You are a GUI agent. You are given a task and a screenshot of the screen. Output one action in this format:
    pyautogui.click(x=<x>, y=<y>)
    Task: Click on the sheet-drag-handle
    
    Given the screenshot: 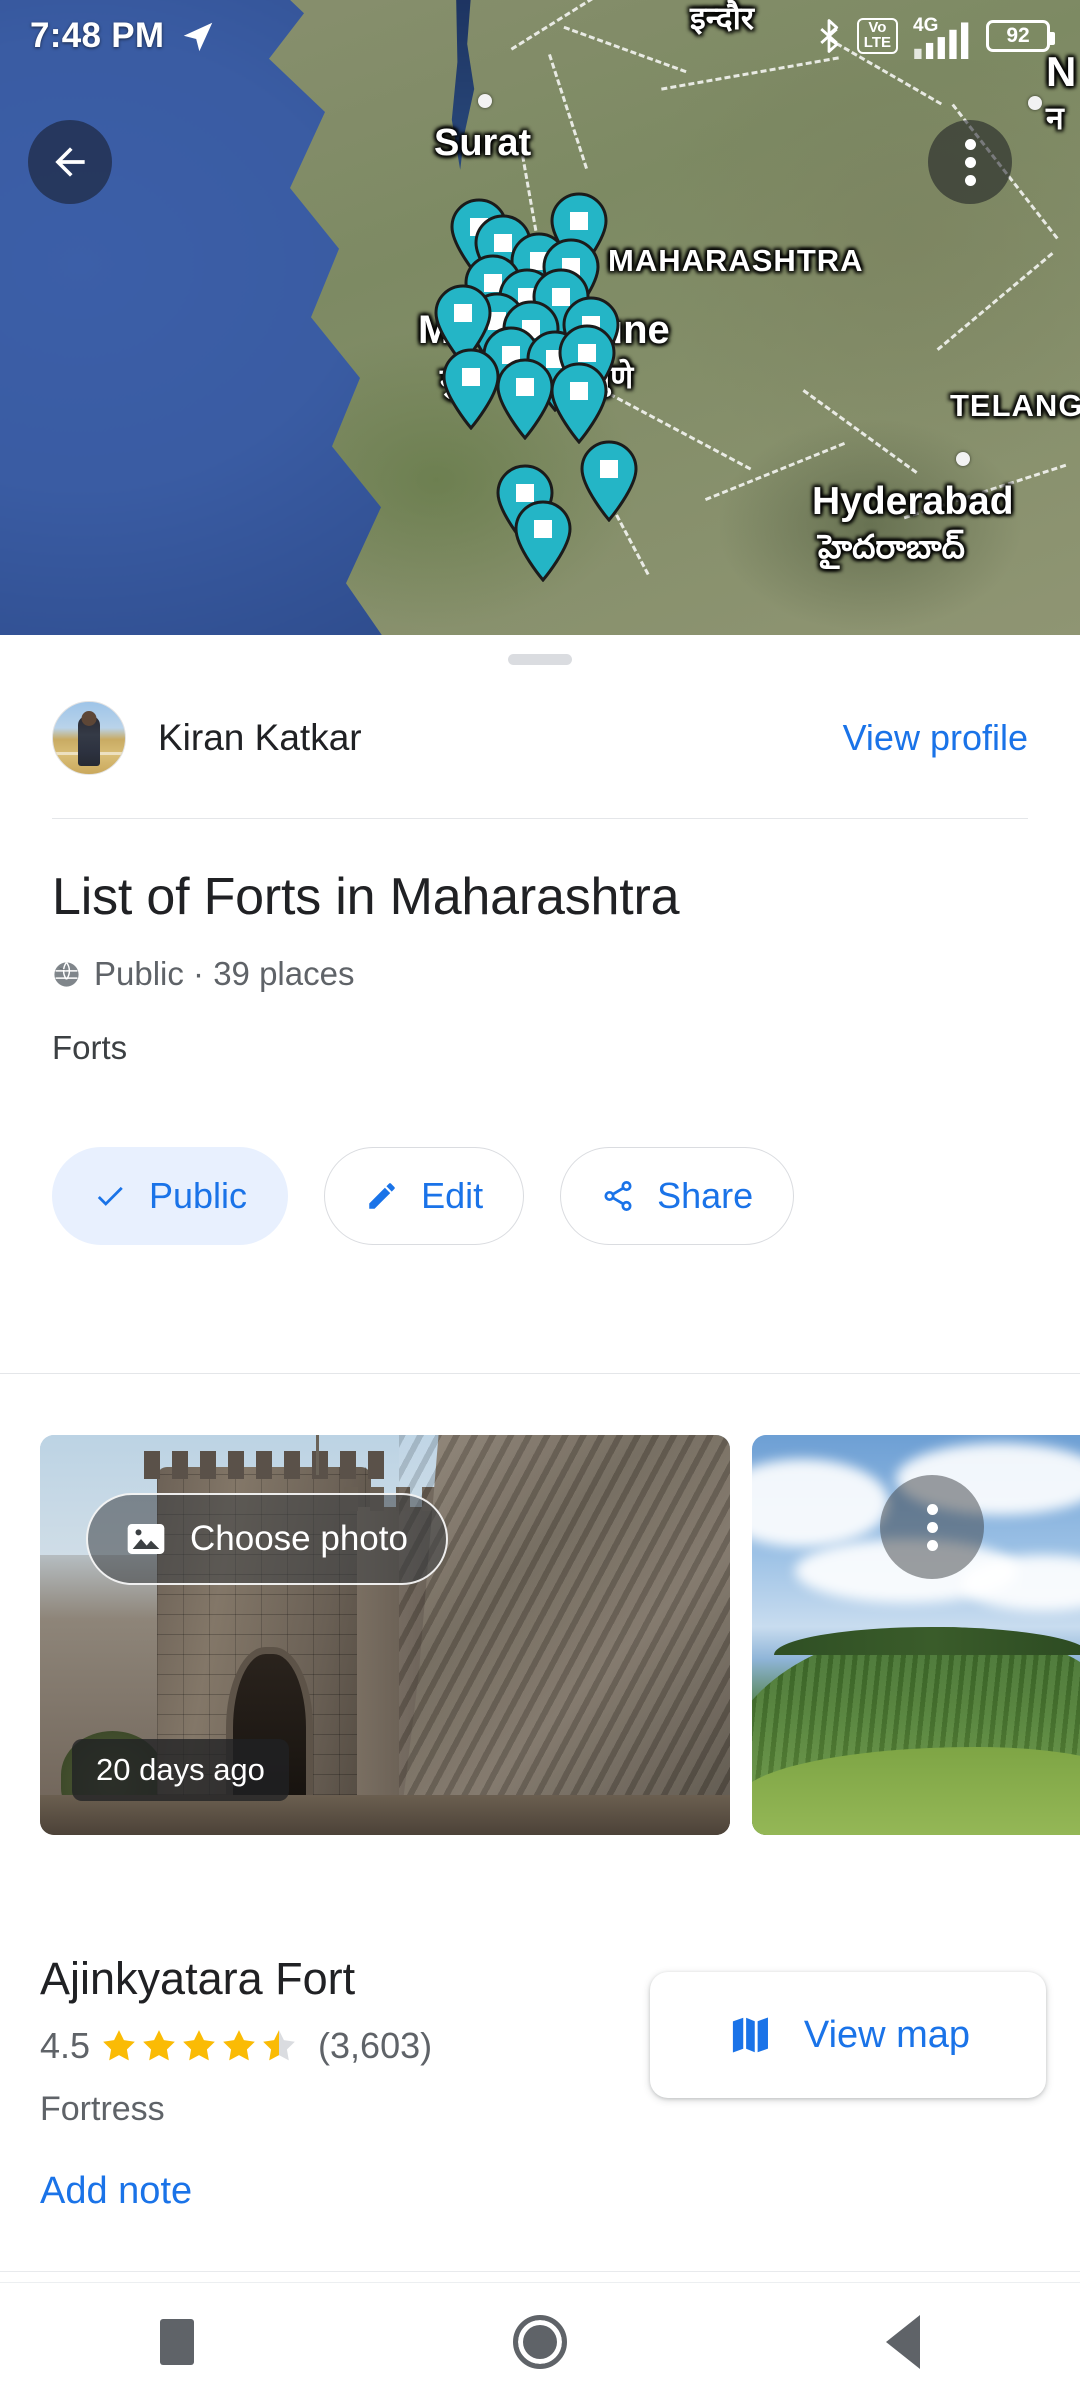 What is the action you would take?
    pyautogui.click(x=540, y=659)
    